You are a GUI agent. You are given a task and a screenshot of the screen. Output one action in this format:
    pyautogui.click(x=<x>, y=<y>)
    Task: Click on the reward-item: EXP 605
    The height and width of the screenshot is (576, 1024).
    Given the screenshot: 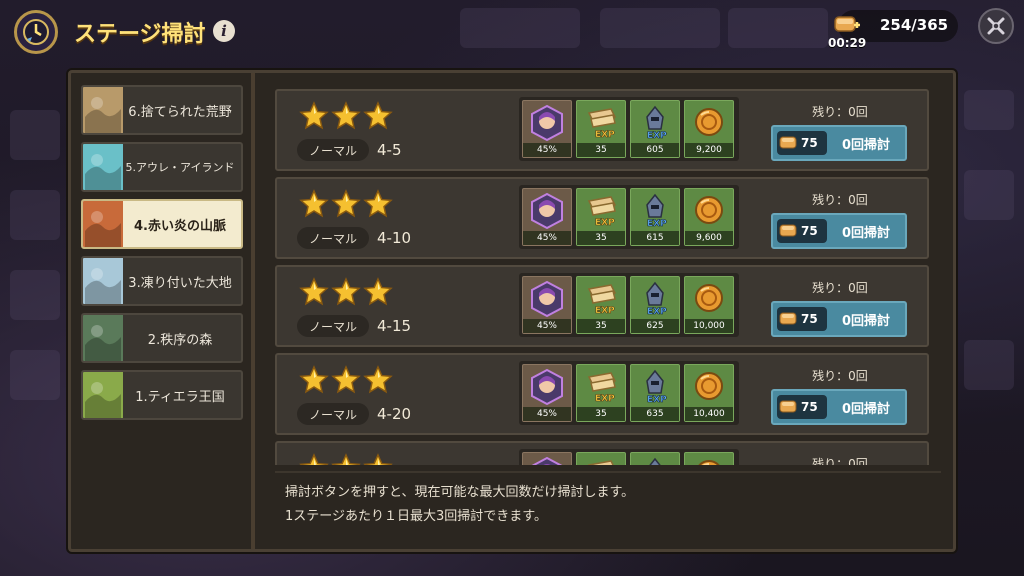 What is the action you would take?
    pyautogui.click(x=655, y=129)
    